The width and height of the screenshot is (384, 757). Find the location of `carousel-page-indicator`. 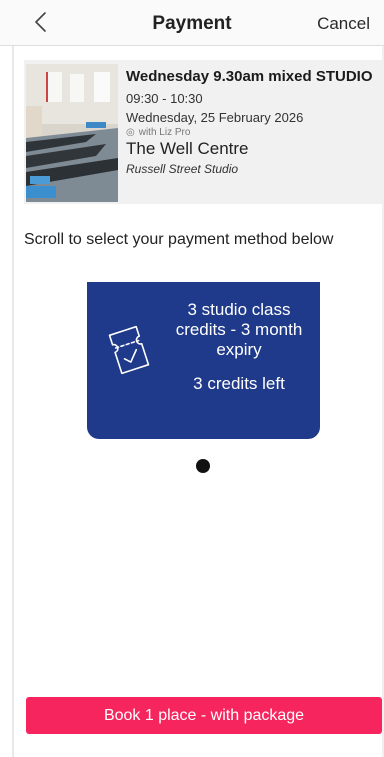

carousel-page-indicator is located at coordinates (203, 466).